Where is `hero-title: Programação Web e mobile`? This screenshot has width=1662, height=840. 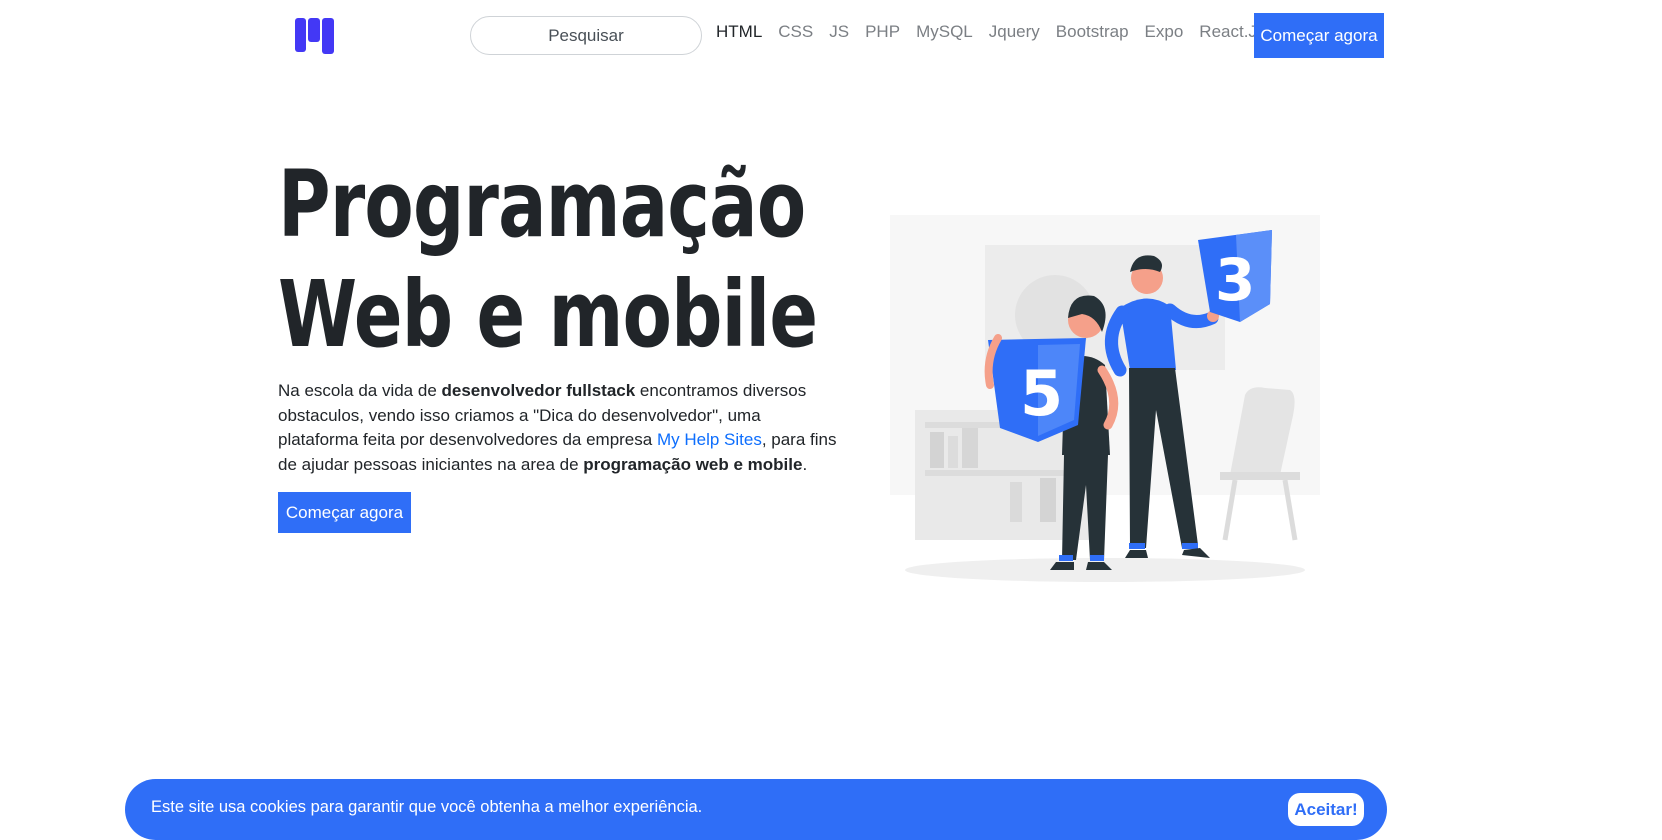
hero-title: Programação Web e mobile is located at coordinates (548, 260).